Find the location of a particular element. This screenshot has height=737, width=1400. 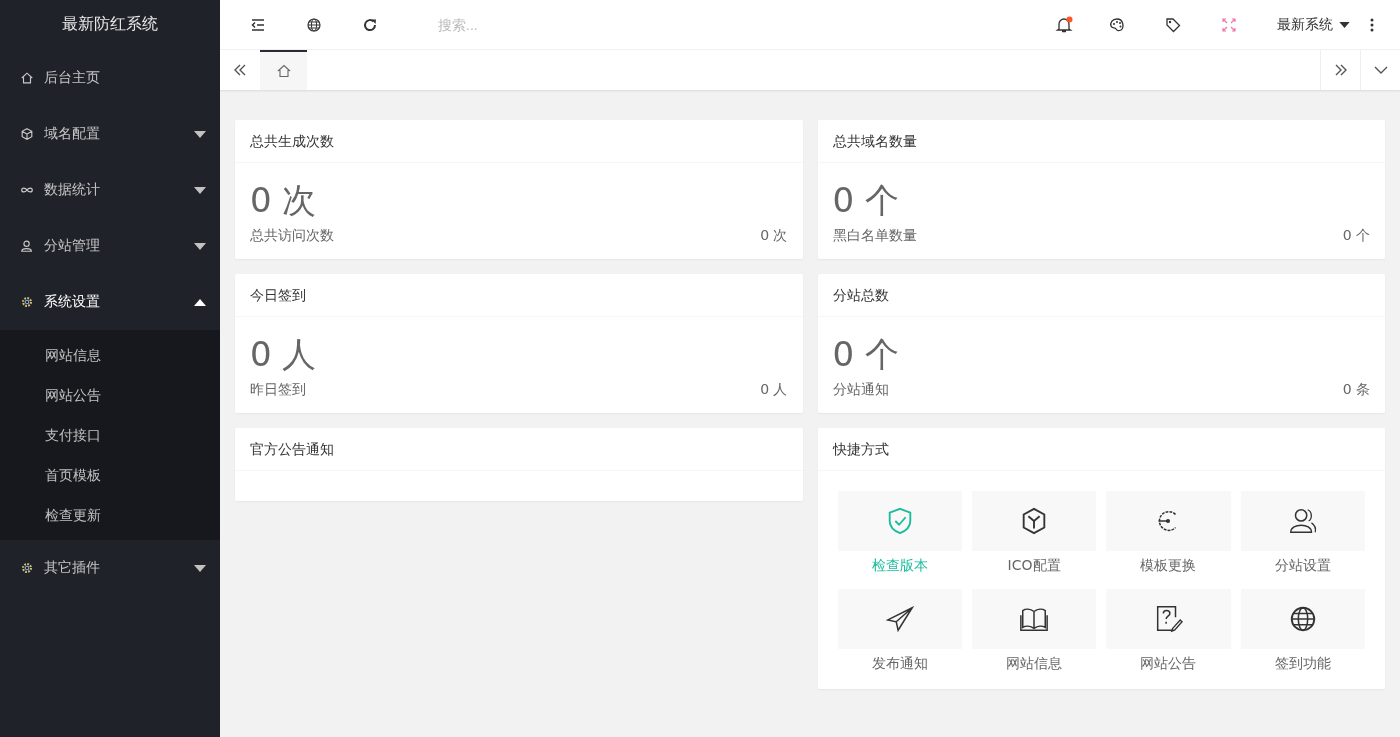

submenu-item: 支付接口 is located at coordinates (110, 435).